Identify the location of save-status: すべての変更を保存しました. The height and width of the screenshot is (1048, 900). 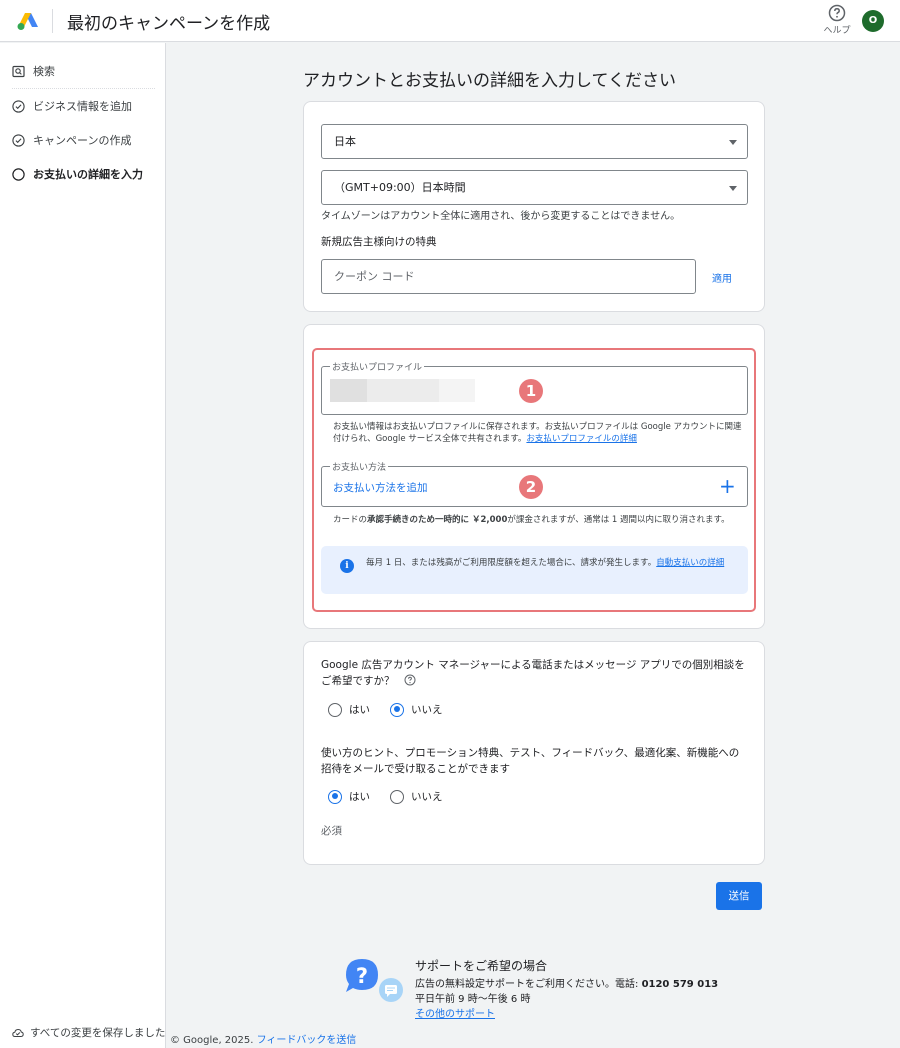
(88, 1032).